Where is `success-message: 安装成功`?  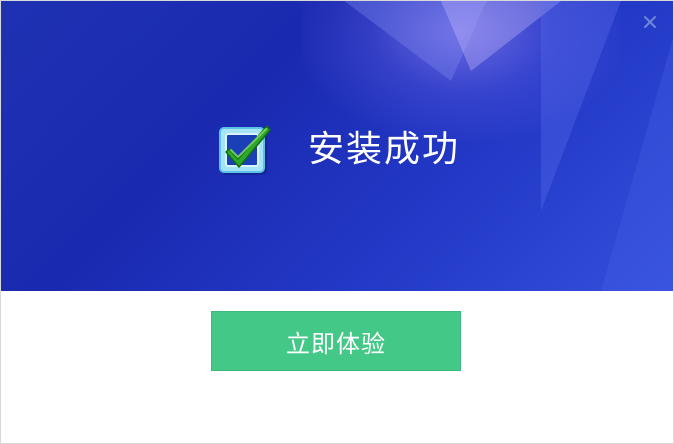
success-message: 安装成功 is located at coordinates (337, 150).